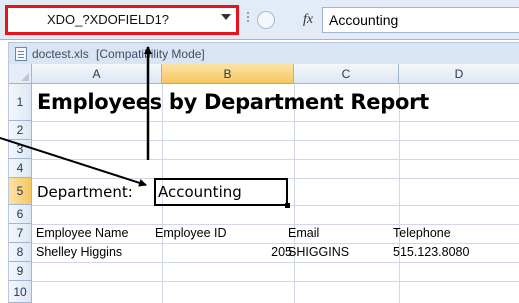 This screenshot has height=303, width=519. What do you see at coordinates (263, 53) in the screenshot?
I see `workbook-titlebar: doctest.xls [Compatibility Mode]` at bounding box center [263, 53].